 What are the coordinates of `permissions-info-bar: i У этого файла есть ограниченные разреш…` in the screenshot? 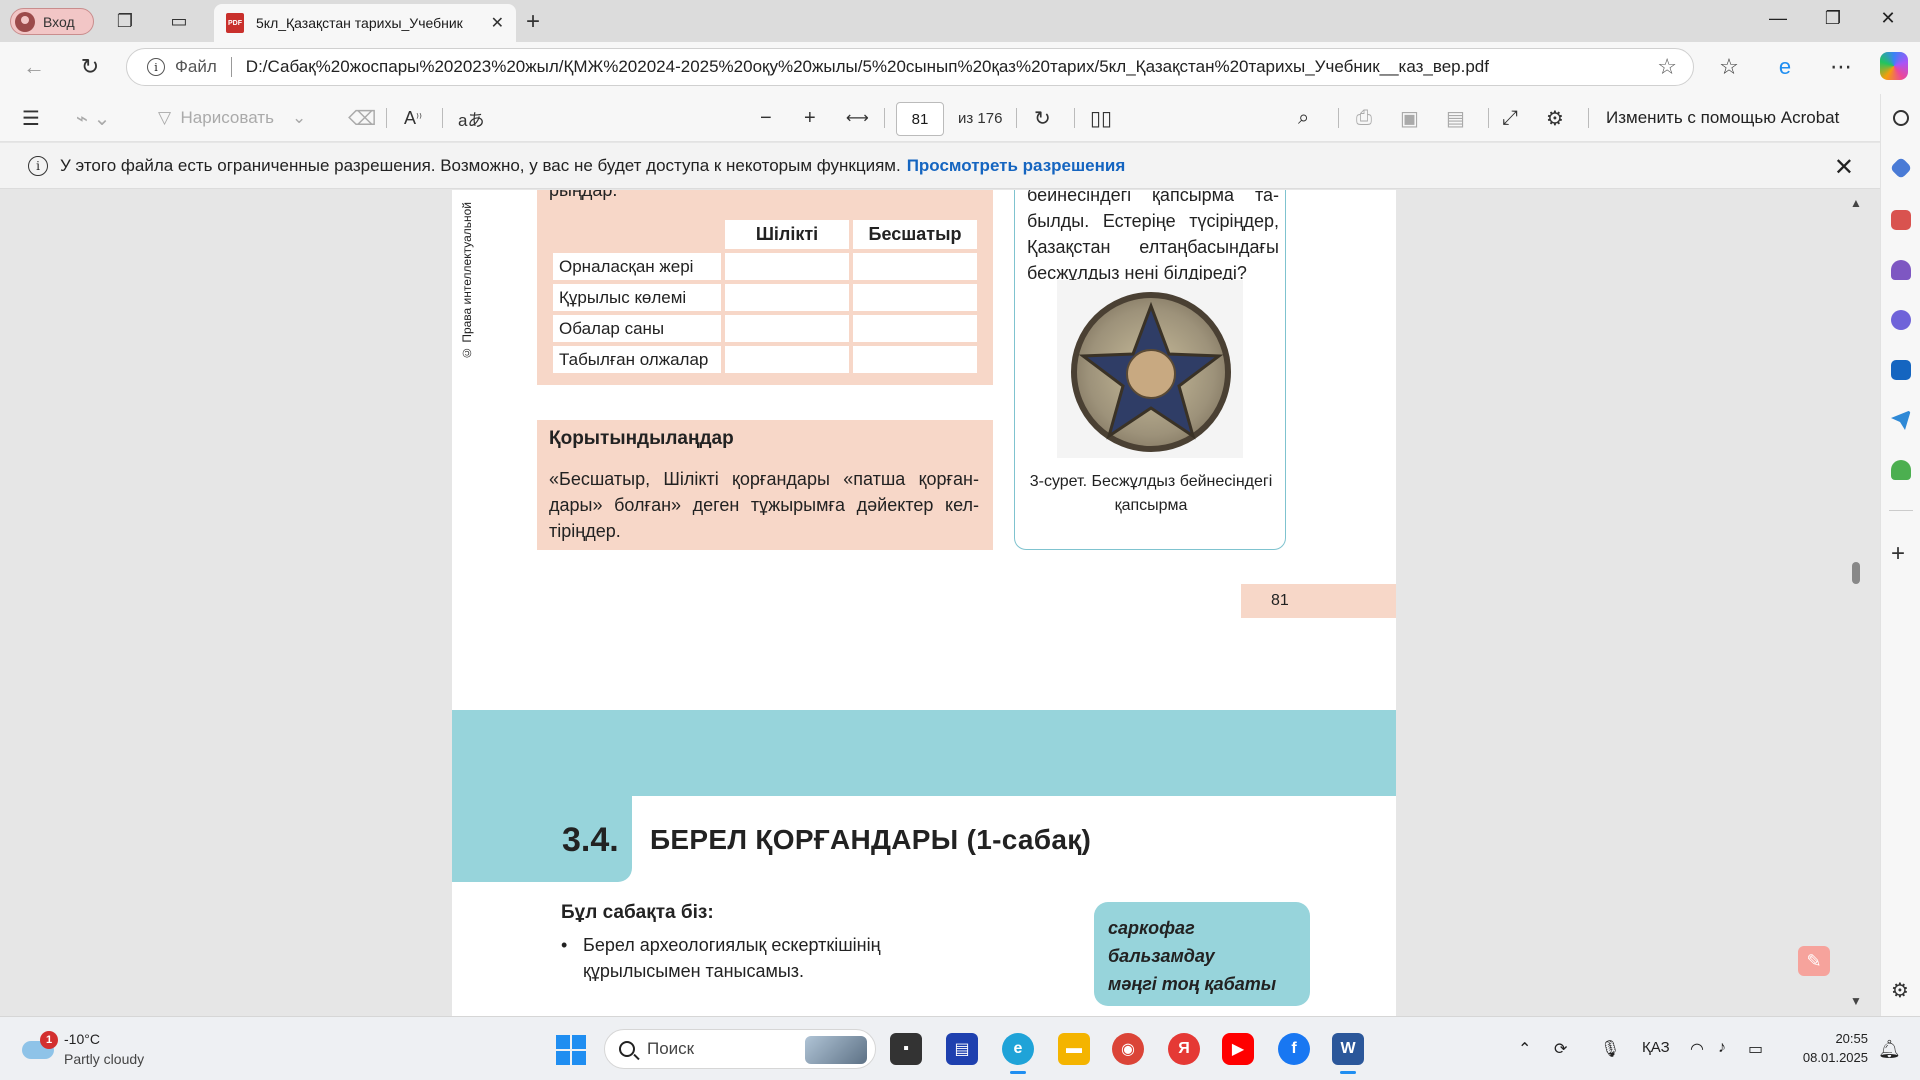 It's located at (940, 166).